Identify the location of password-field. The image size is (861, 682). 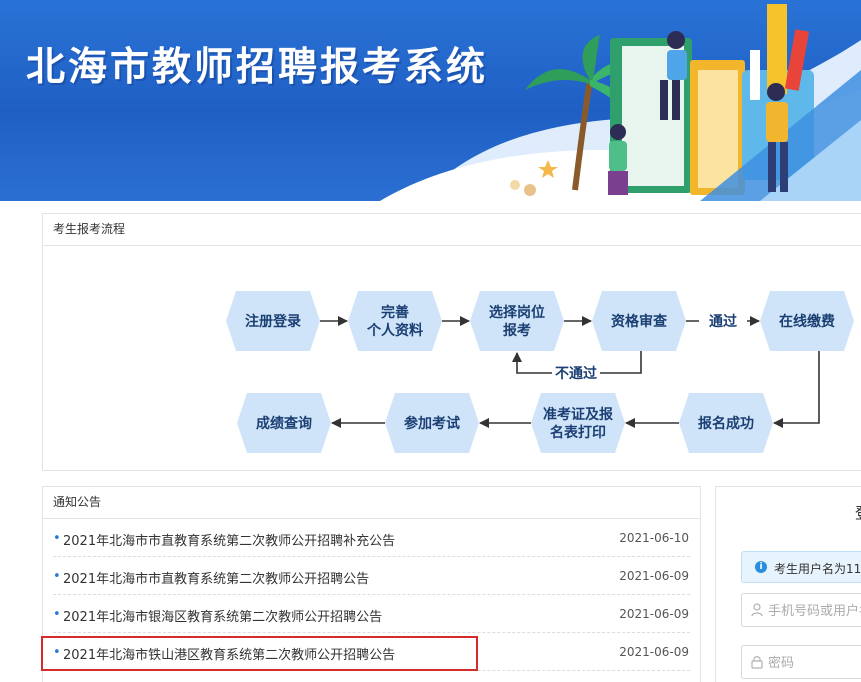
(801, 662).